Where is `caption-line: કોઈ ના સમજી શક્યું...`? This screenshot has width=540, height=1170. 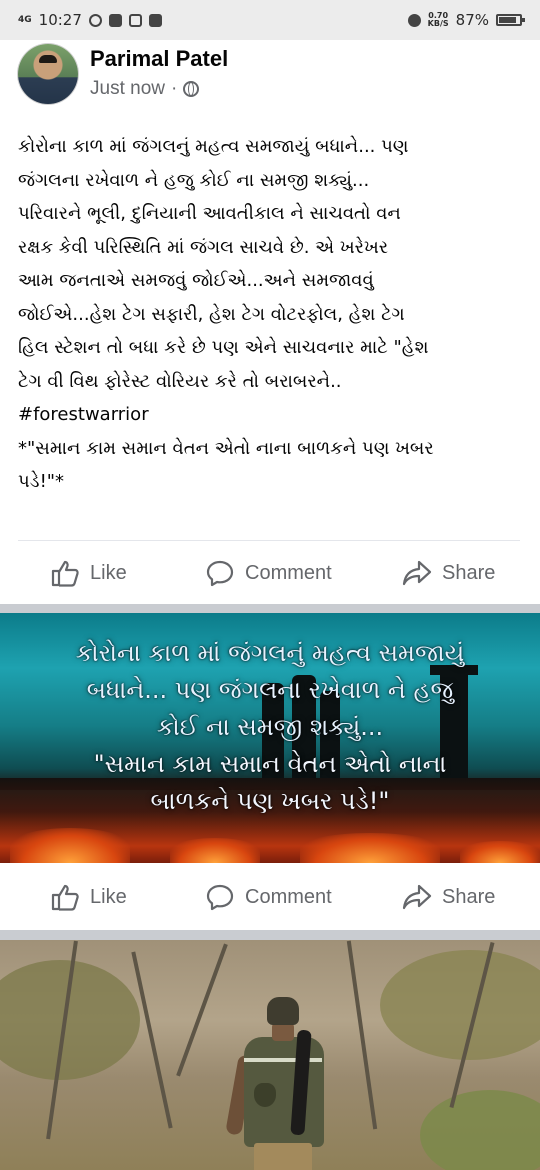 caption-line: કોઈ ના સમજી શક્યું... is located at coordinates (270, 727).